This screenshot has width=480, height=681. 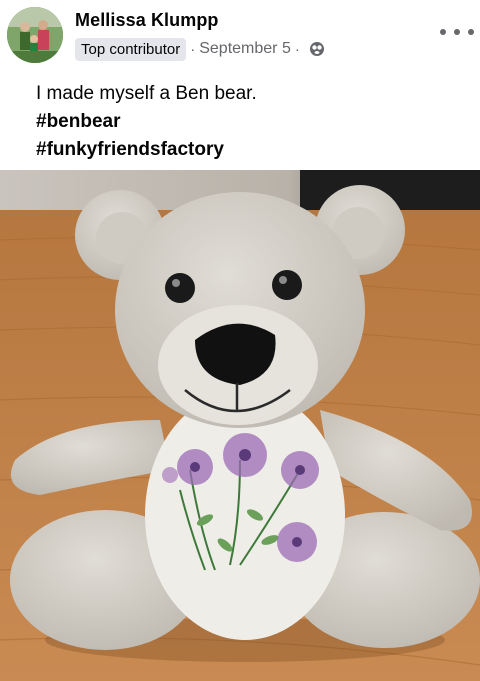 I want to click on post-body-line: I made myself a Ben bear., so click(x=146, y=93).